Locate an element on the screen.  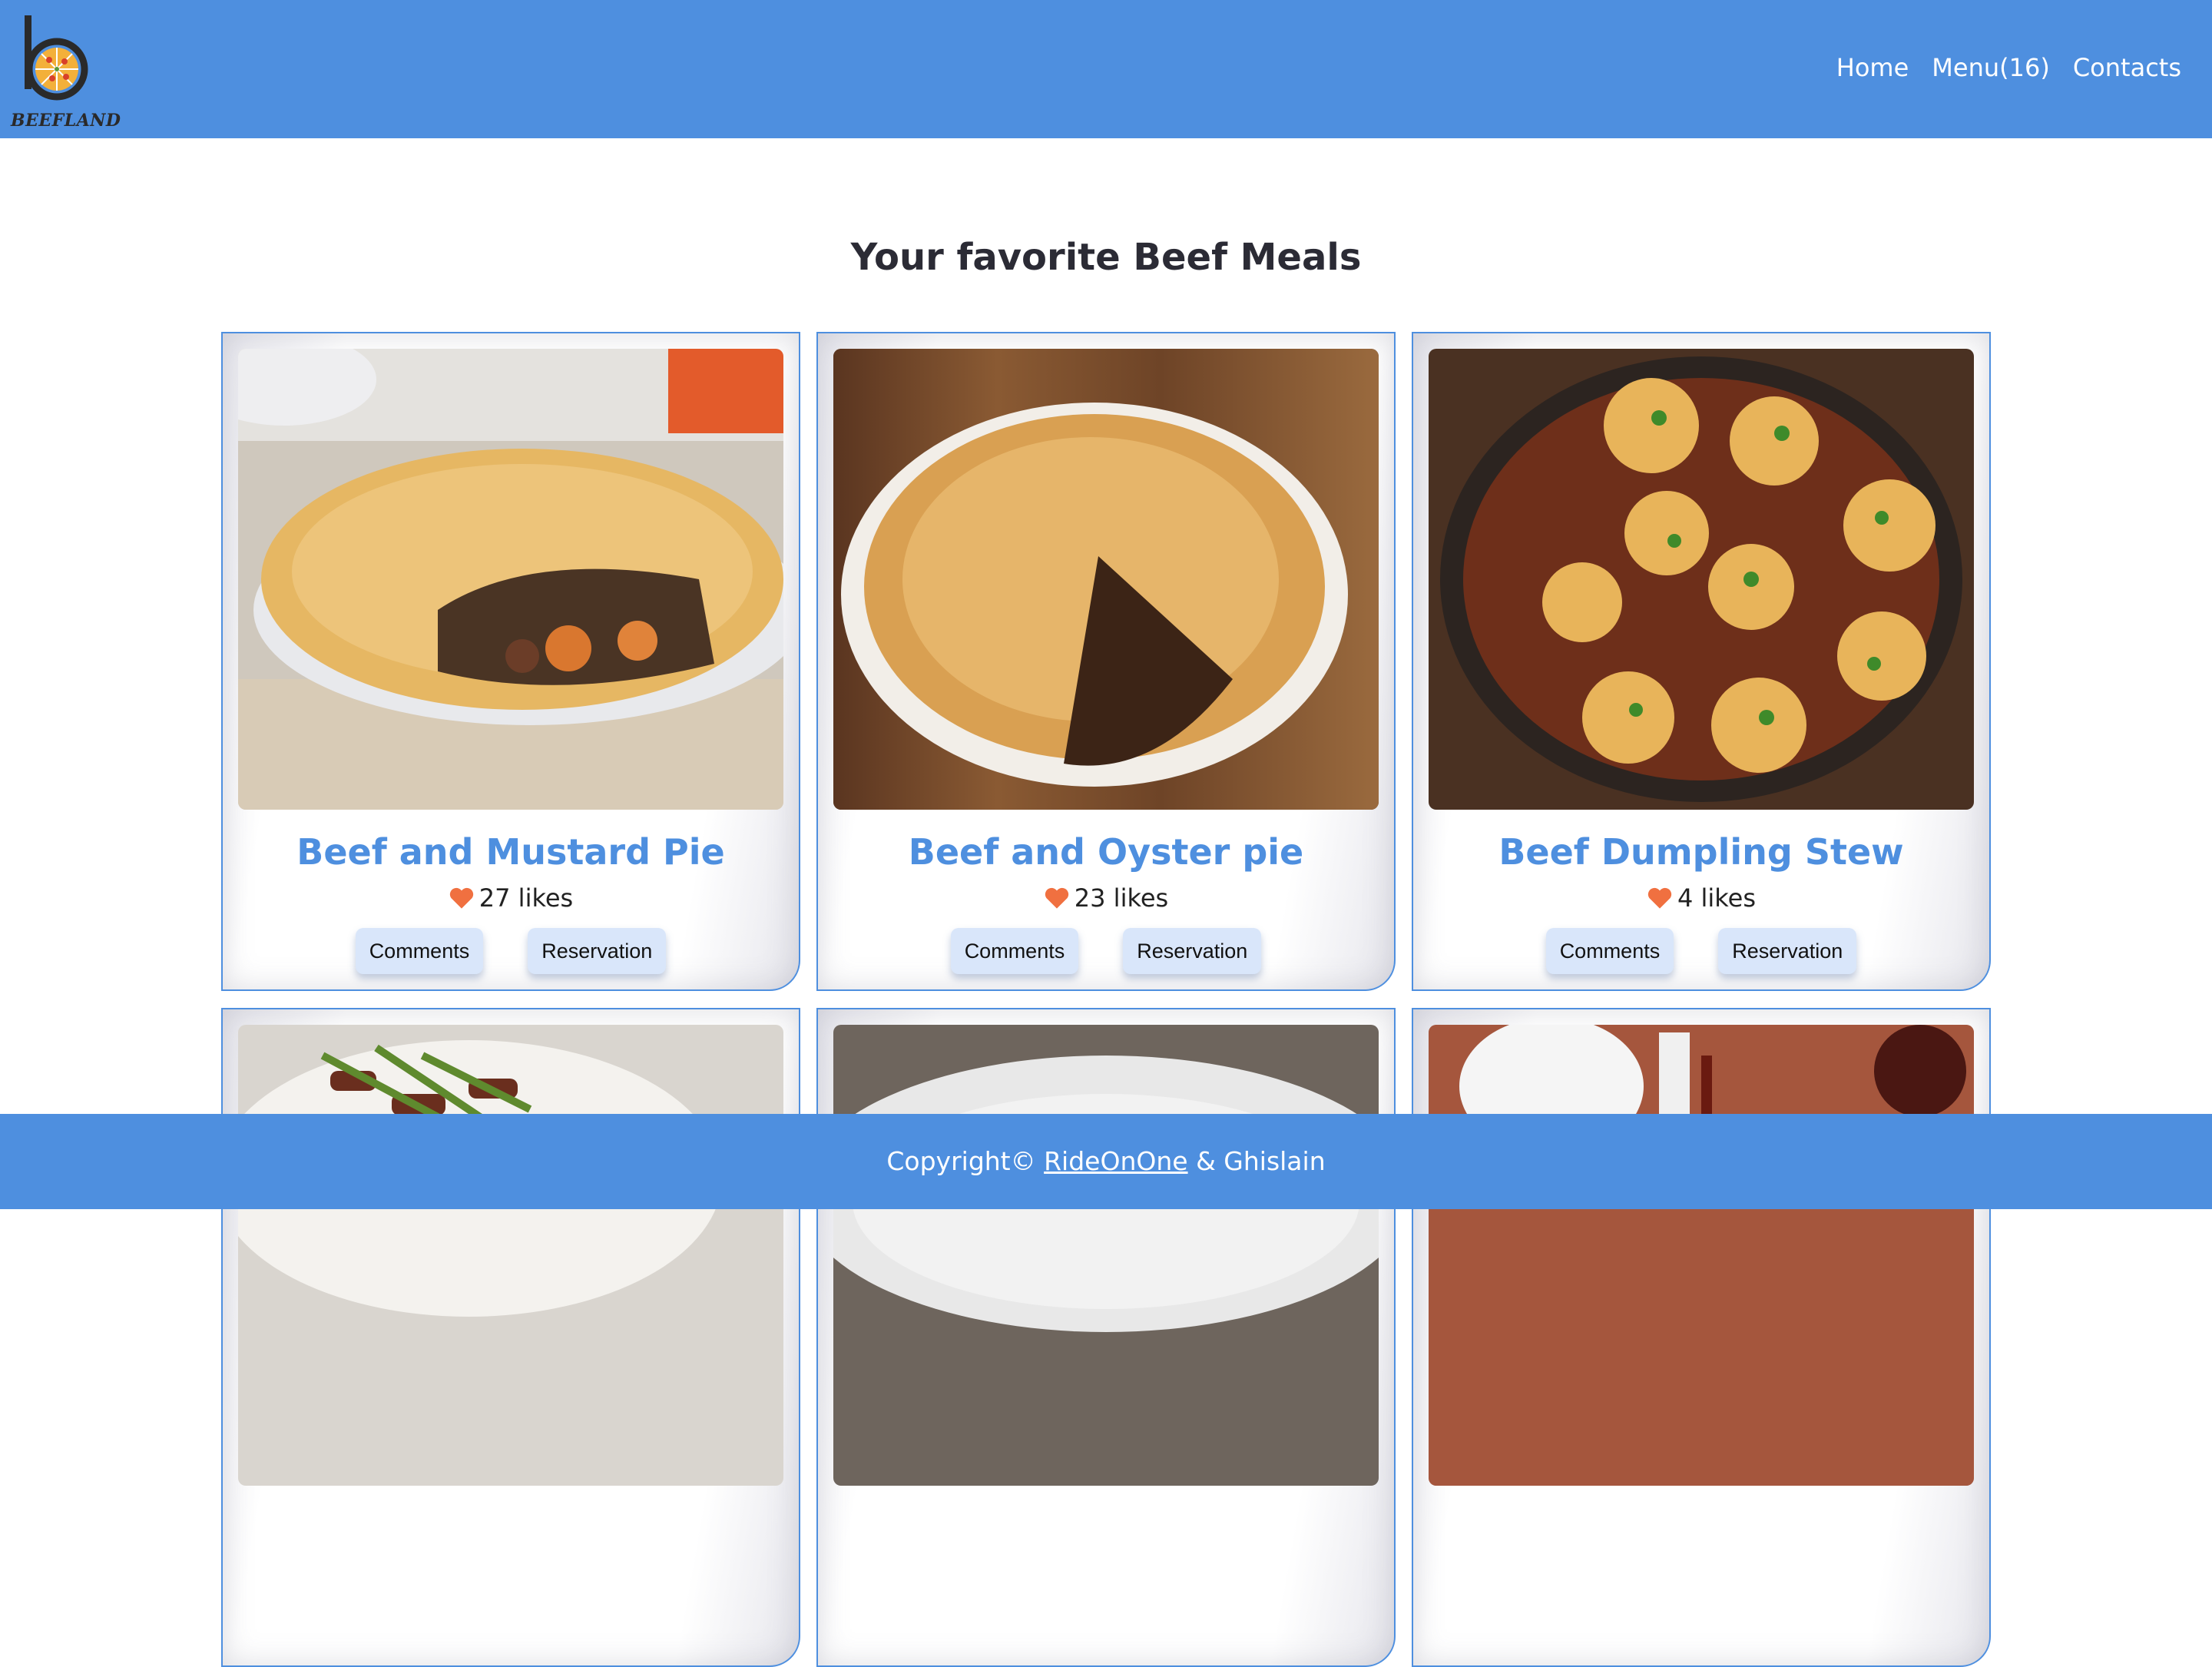
likes-count: 27 likes is located at coordinates (526, 898).